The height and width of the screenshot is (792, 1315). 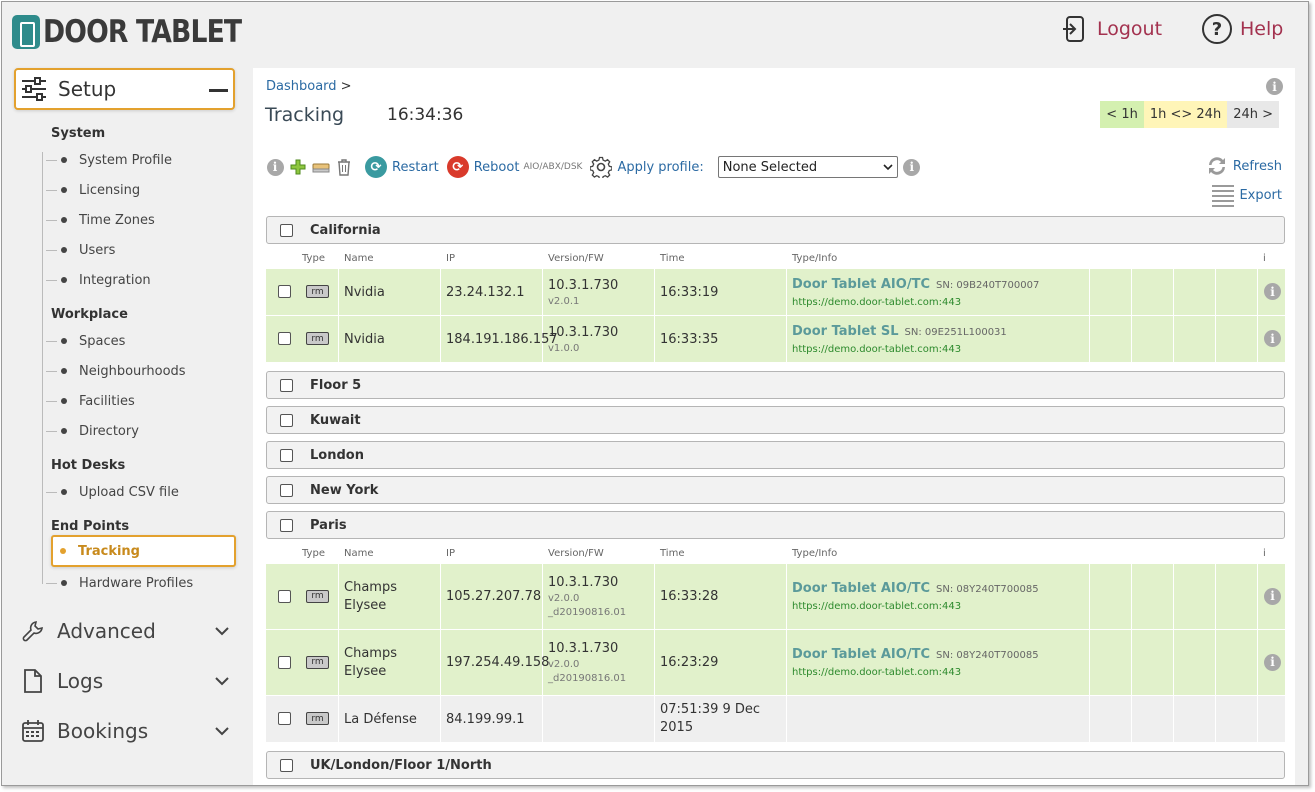 What do you see at coordinates (583, 339) in the screenshot?
I see `device-version: 10.3.1.730 v1.0.0` at bounding box center [583, 339].